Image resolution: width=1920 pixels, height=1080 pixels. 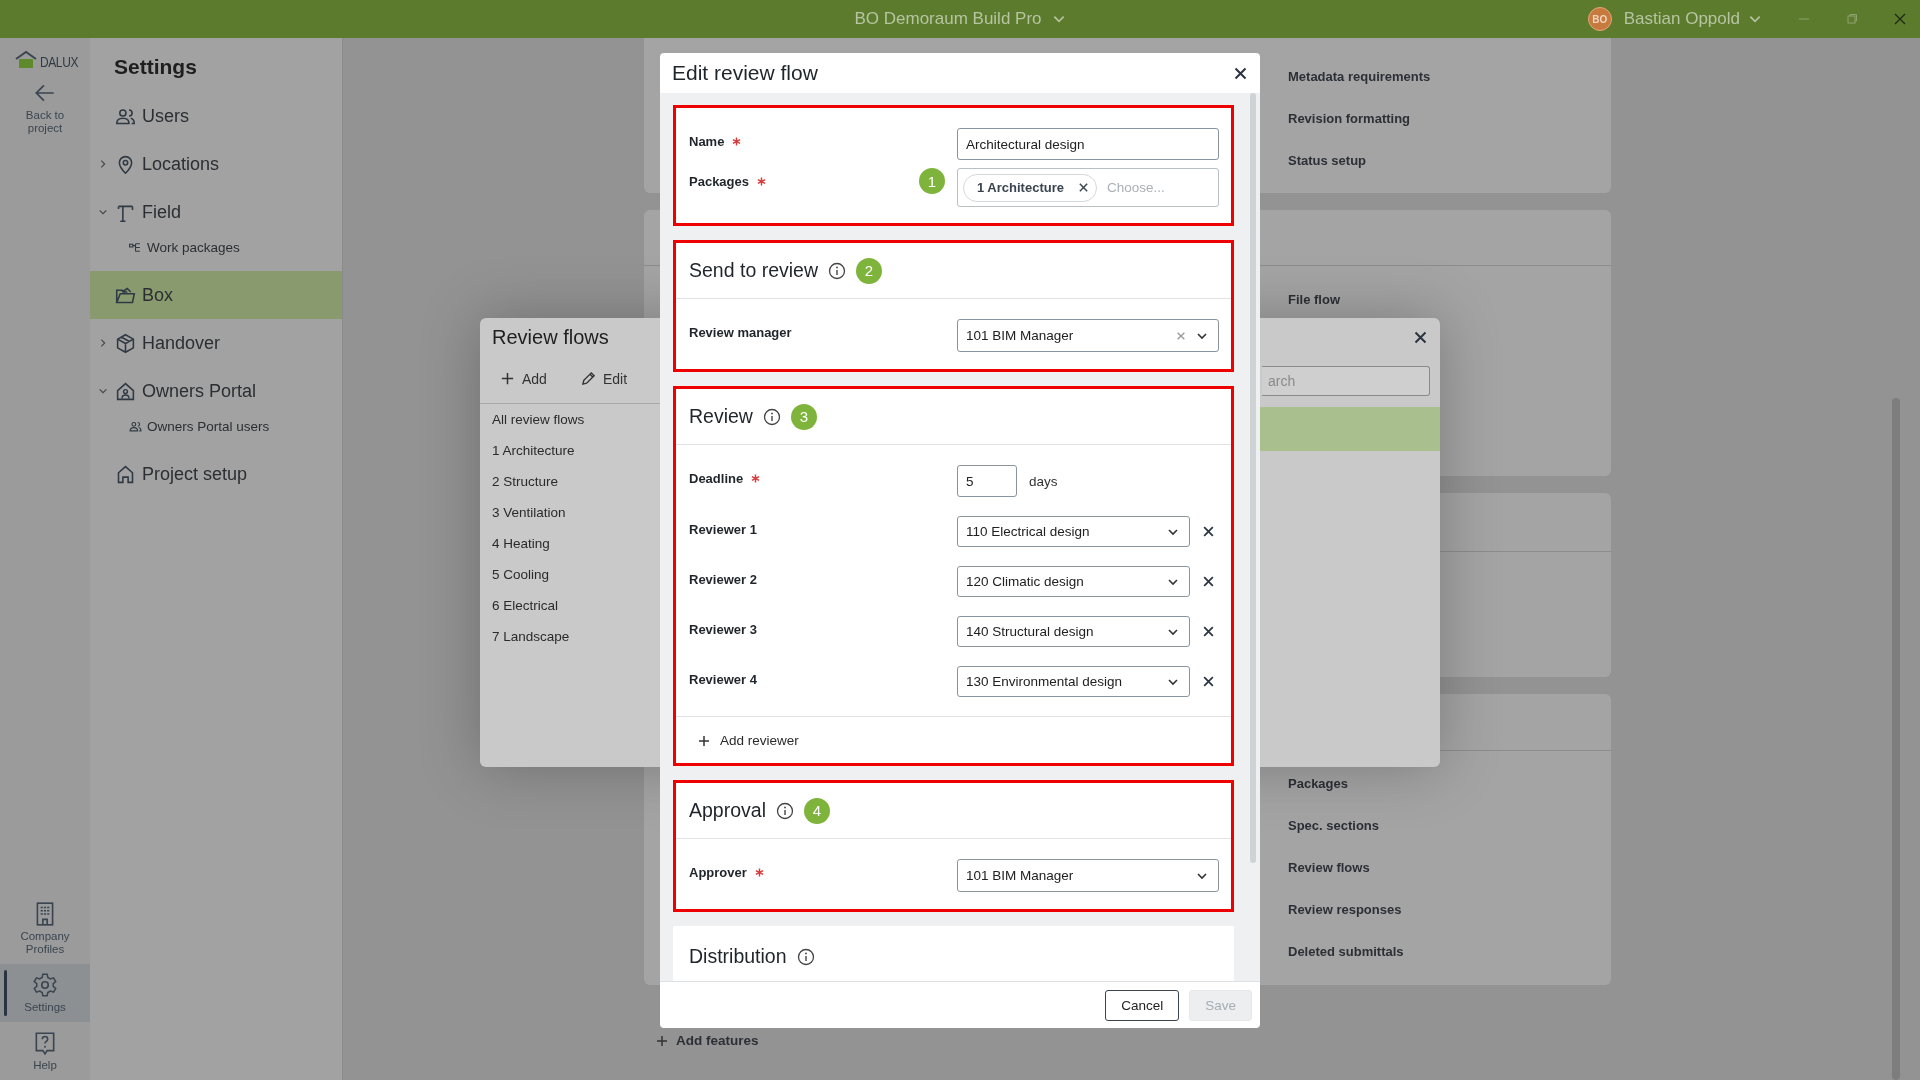 What do you see at coordinates (216, 295) in the screenshot?
I see `menu-item: Box` at bounding box center [216, 295].